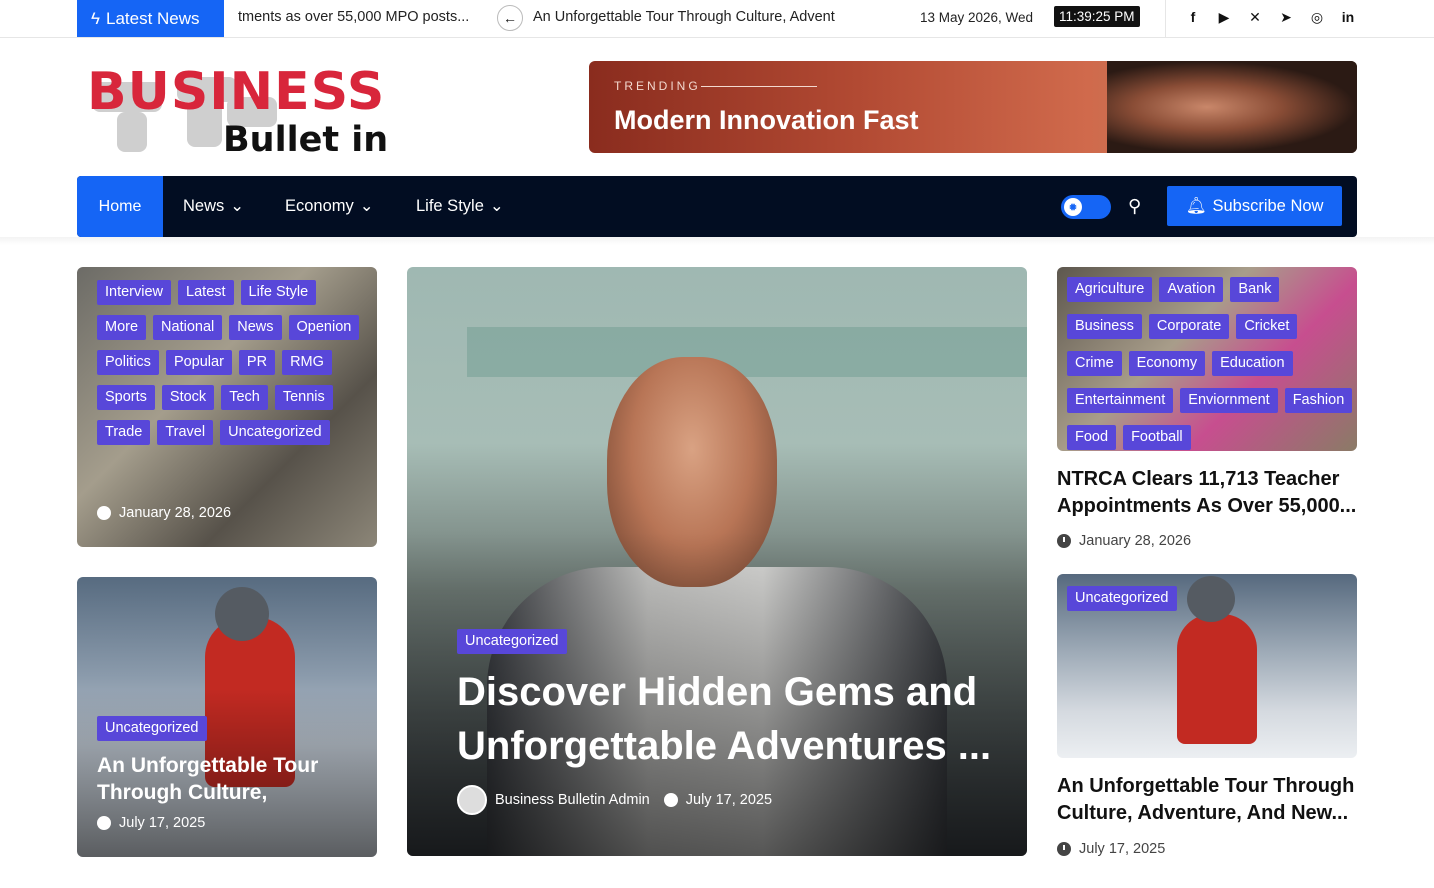 The image size is (1434, 888). I want to click on linkedin-icon: in, so click(1348, 17).